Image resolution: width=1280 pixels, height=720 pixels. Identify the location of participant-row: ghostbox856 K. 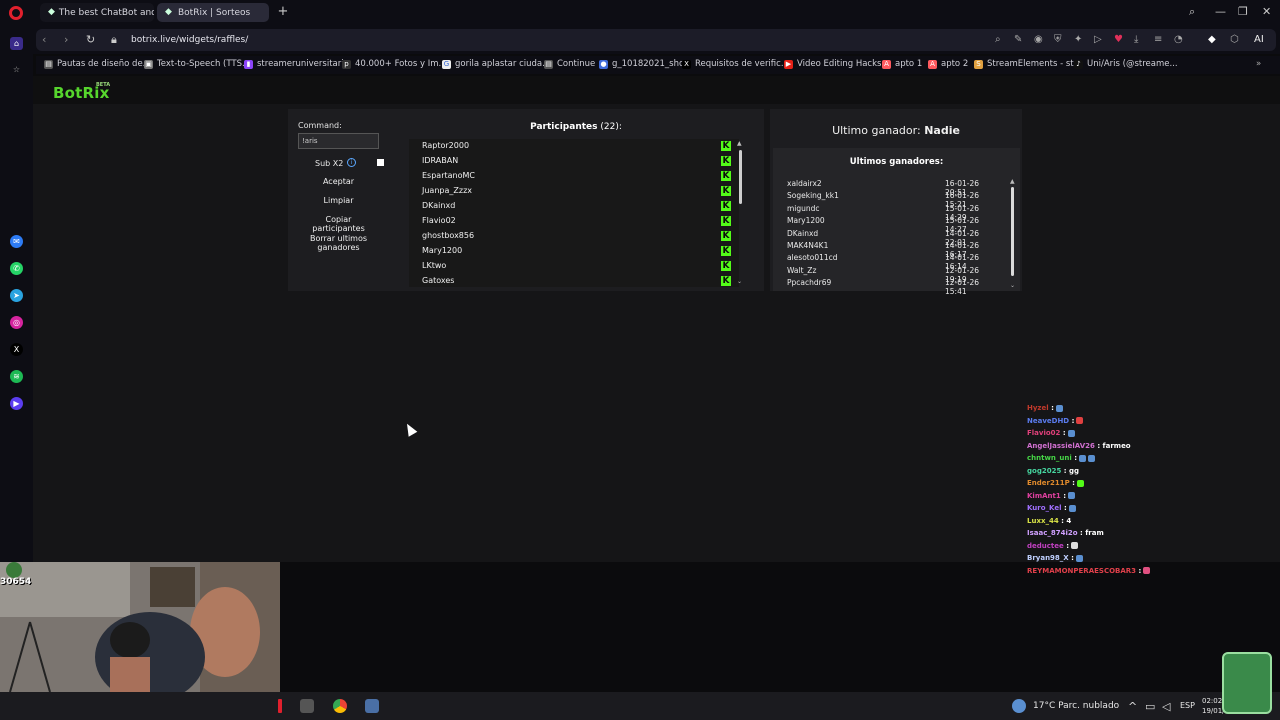
(570, 236).